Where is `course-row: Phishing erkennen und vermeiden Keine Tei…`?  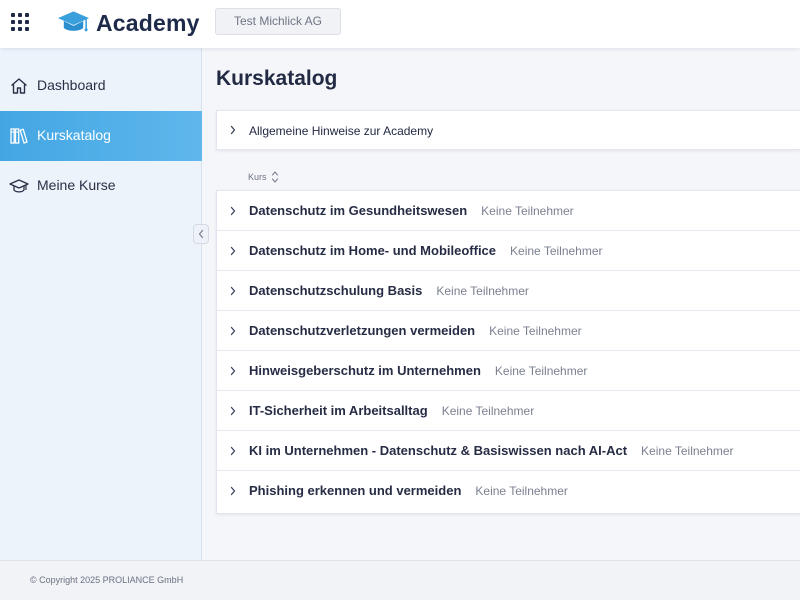
course-row: Phishing erkennen und vermeiden Keine Tei… is located at coordinates (508, 491).